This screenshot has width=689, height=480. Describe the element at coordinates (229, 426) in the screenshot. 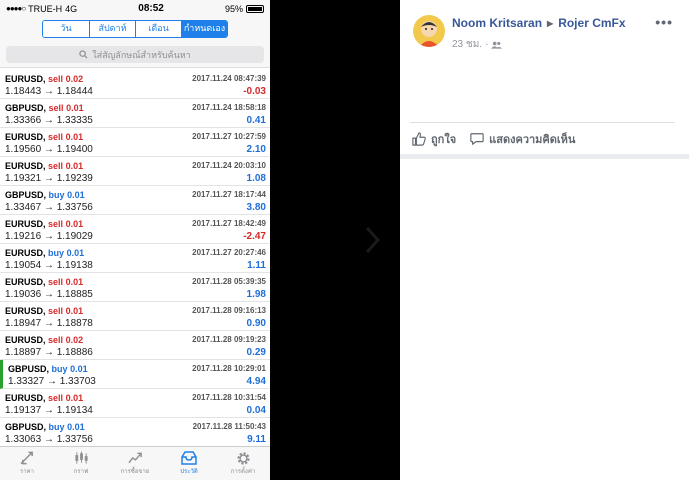

I see `trade-date: 2017.11.28 11:50:43` at that location.